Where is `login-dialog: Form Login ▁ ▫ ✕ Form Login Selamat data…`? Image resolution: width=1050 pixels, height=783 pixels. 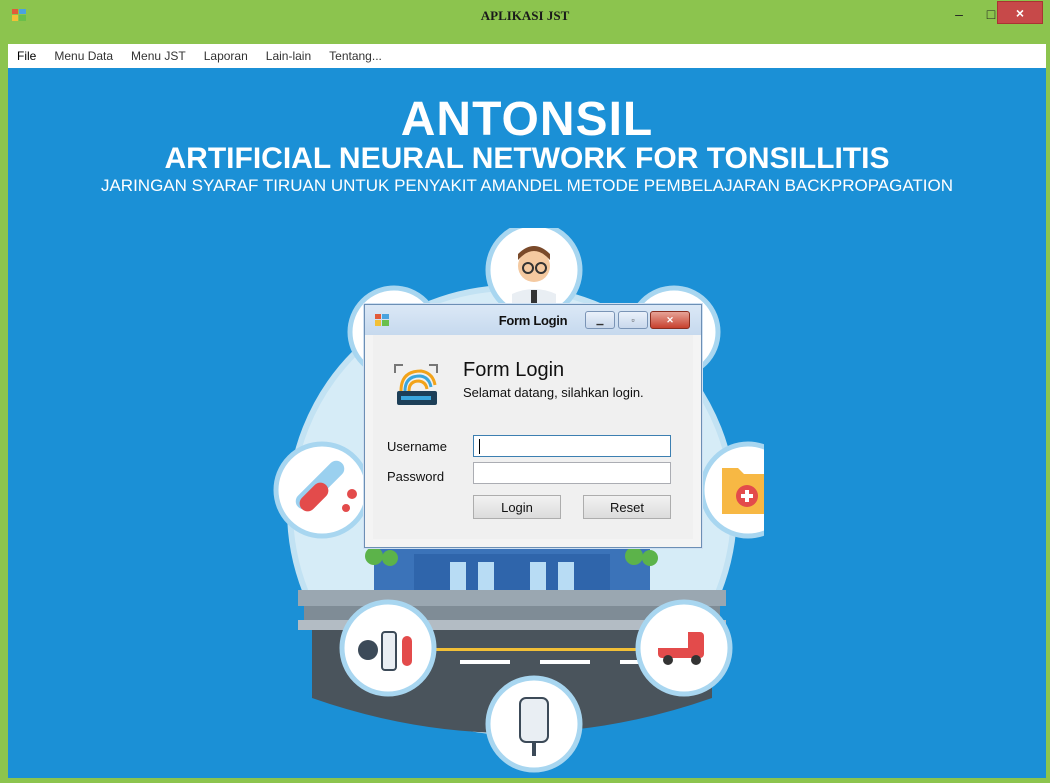
login-dialog: Form Login ▁ ▫ ✕ Form Login Selamat data… is located at coordinates (533, 426).